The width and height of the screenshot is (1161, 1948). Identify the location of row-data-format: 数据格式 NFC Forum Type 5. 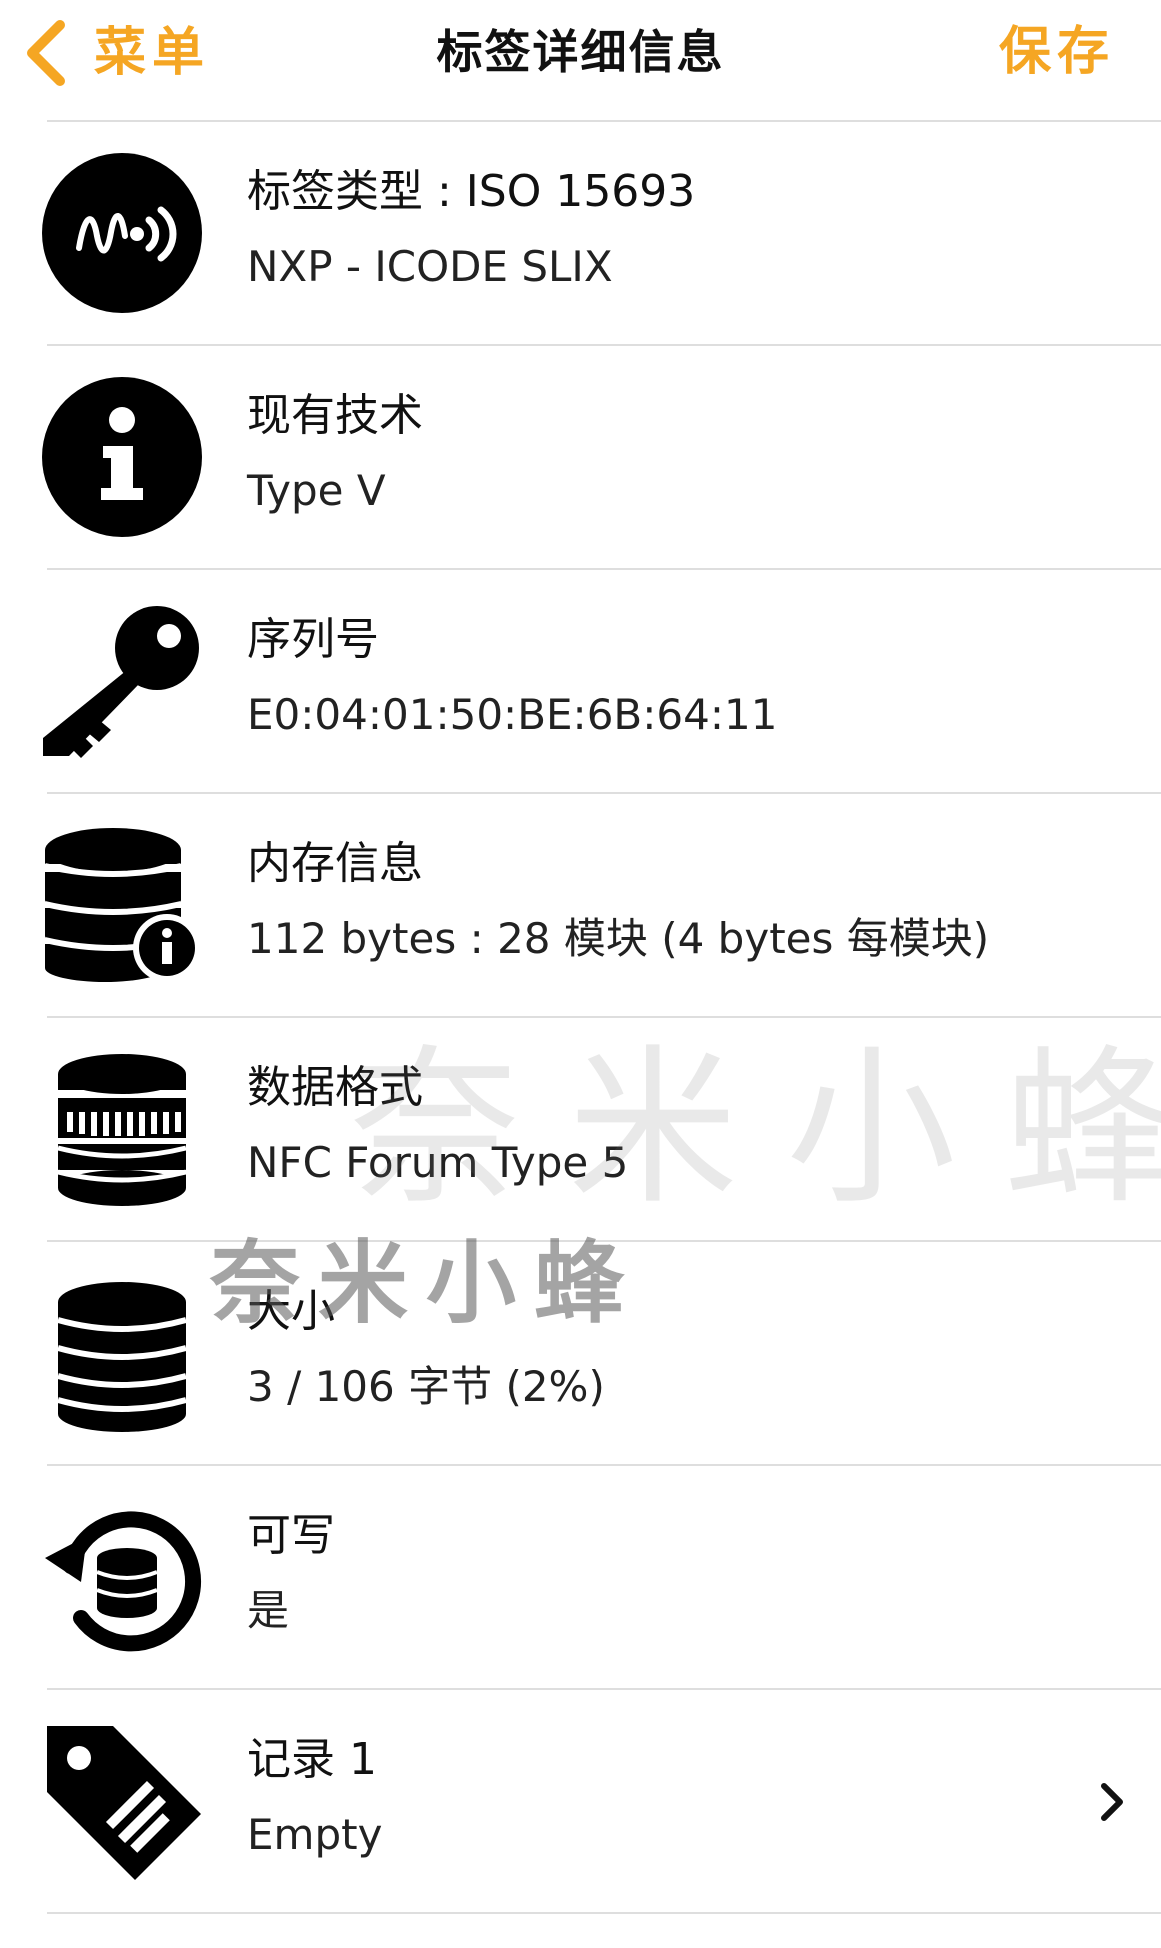
(604, 1130).